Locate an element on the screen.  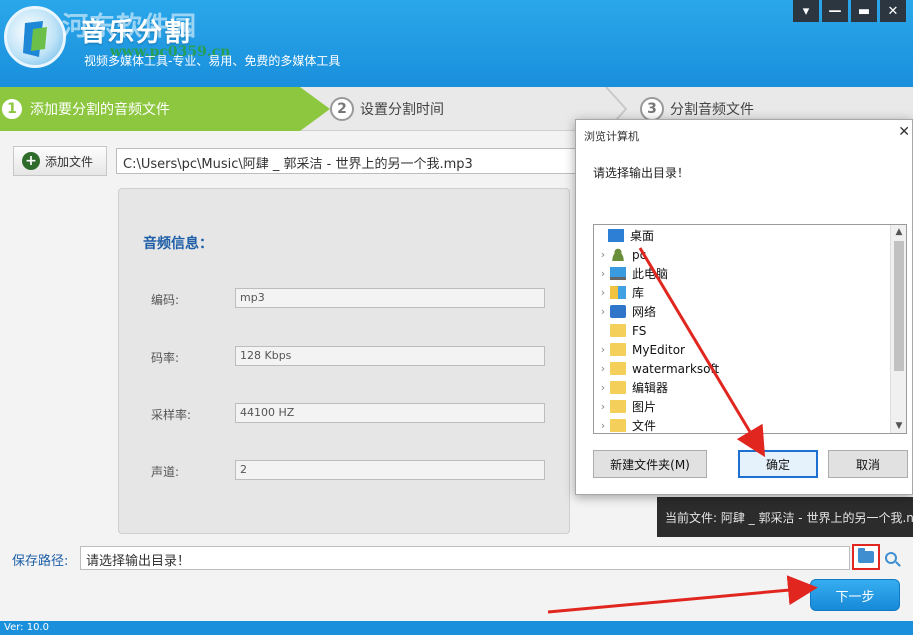
tree-item-label: MyEditor is located at coordinates (658, 349).